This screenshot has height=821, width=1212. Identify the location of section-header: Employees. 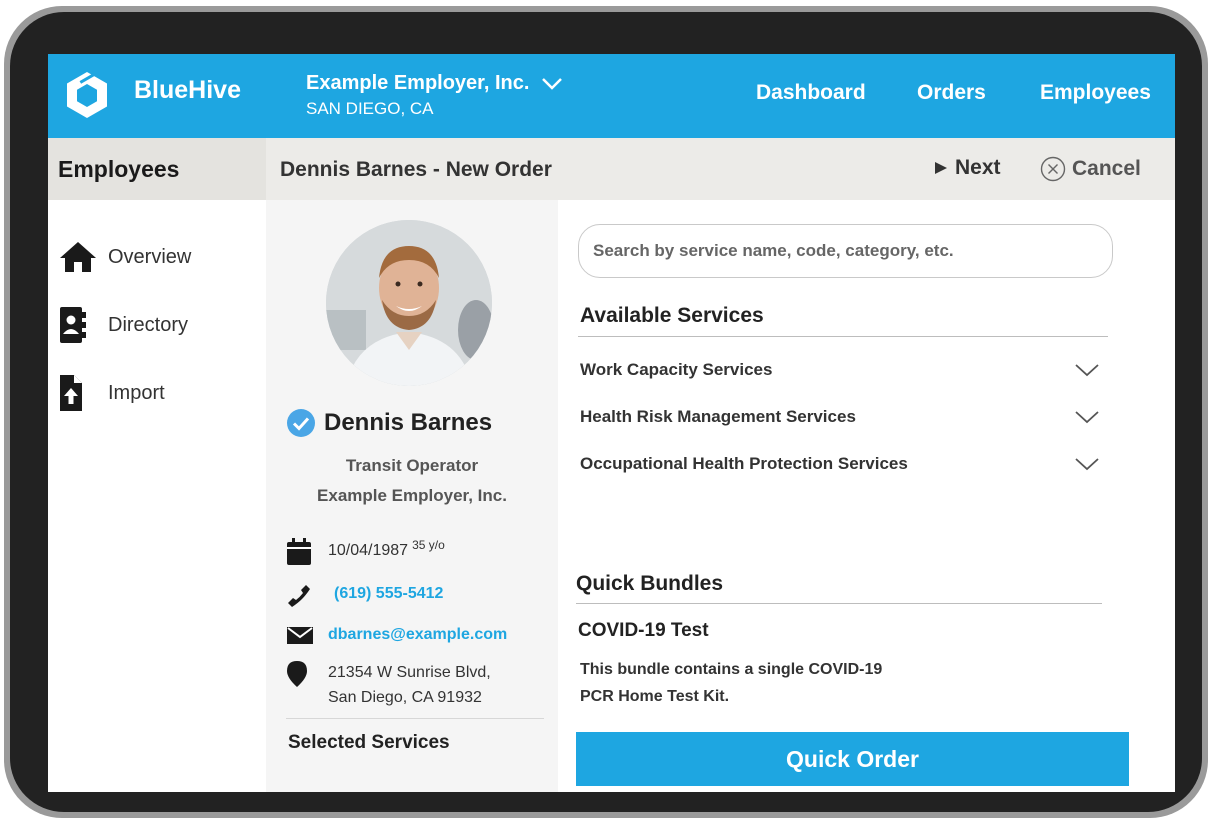
(157, 169).